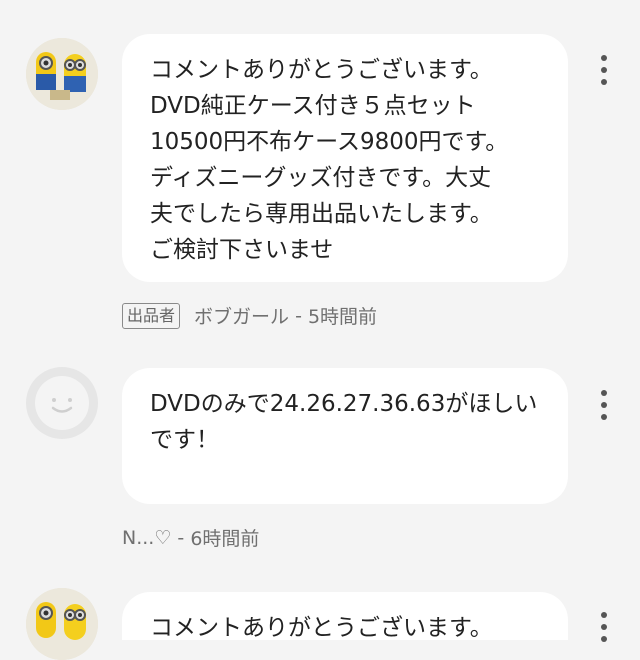  I want to click on comment-time: 6時間前, so click(225, 539).